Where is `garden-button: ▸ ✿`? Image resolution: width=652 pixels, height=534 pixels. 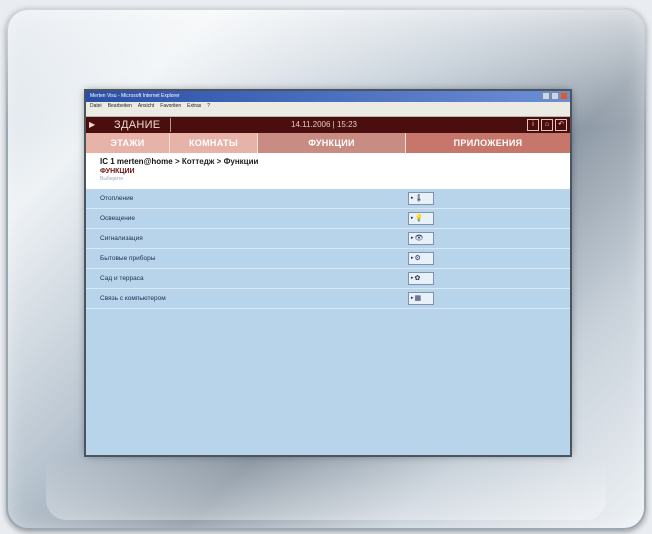 garden-button: ▸ ✿ is located at coordinates (421, 278).